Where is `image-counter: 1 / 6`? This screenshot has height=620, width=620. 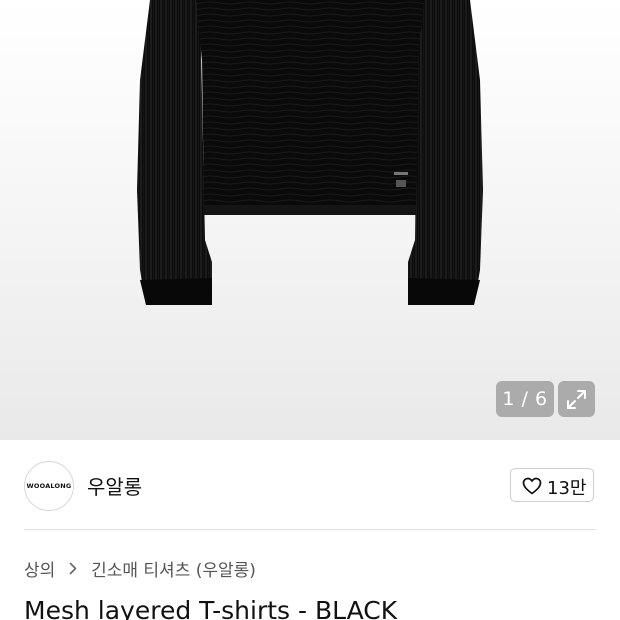
image-counter: 1 / 6 is located at coordinates (525, 399).